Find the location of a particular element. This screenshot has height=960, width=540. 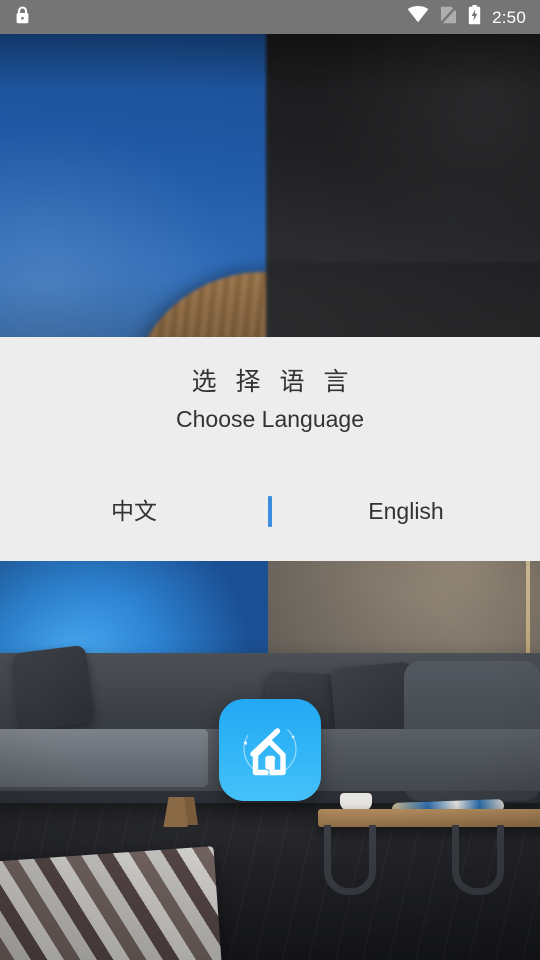

status-bar-time: 2:50 is located at coordinates (509, 17).